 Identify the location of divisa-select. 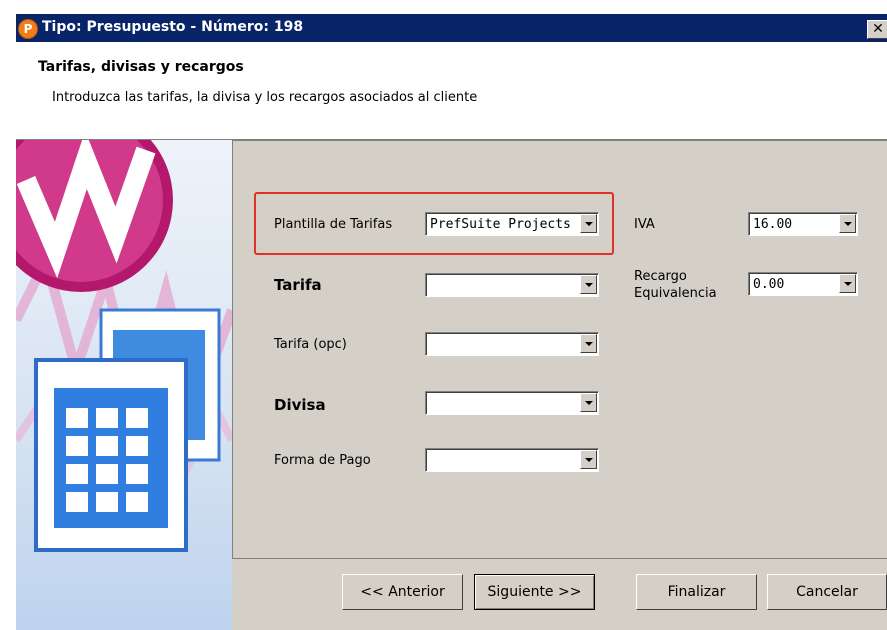
(512, 403).